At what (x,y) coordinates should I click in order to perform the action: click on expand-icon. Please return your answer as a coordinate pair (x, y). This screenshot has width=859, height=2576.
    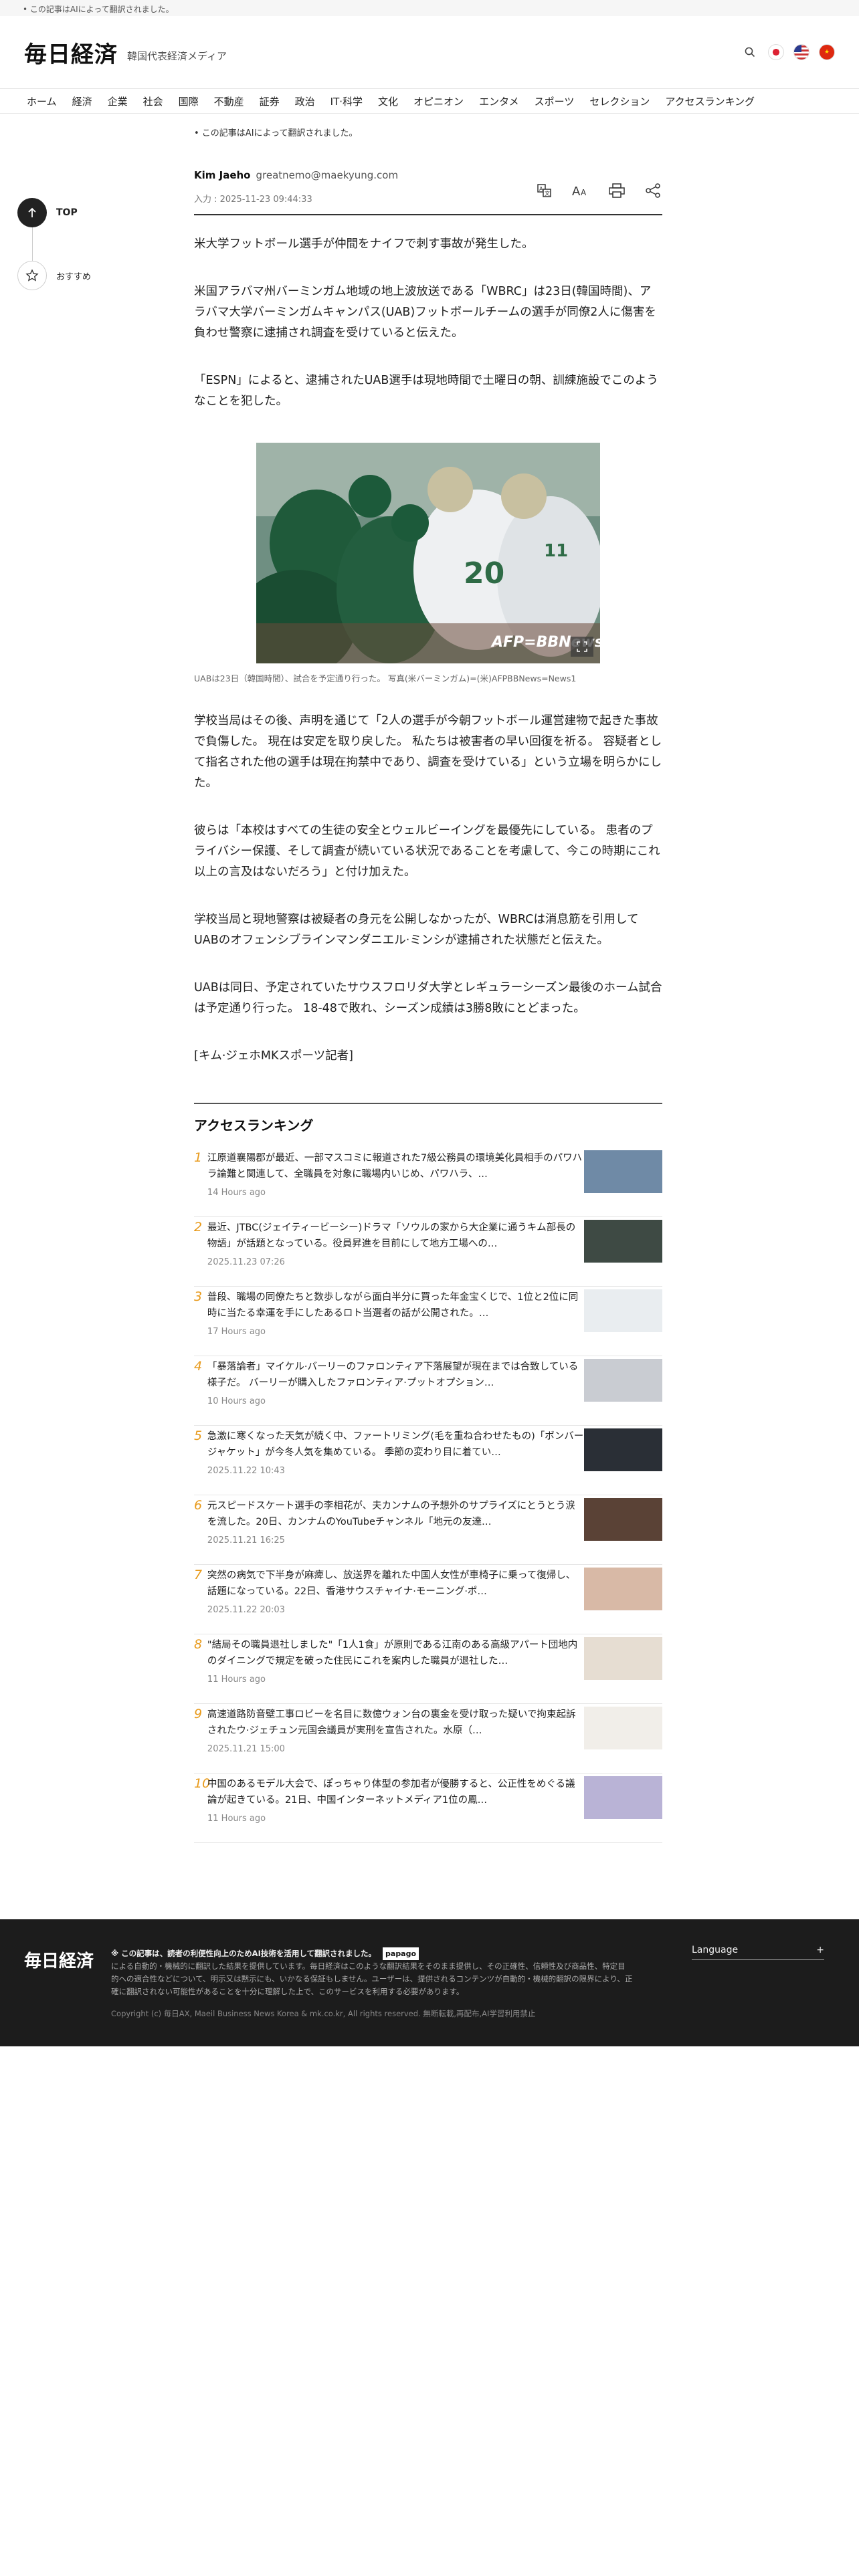
    Looking at the image, I should click on (582, 647).